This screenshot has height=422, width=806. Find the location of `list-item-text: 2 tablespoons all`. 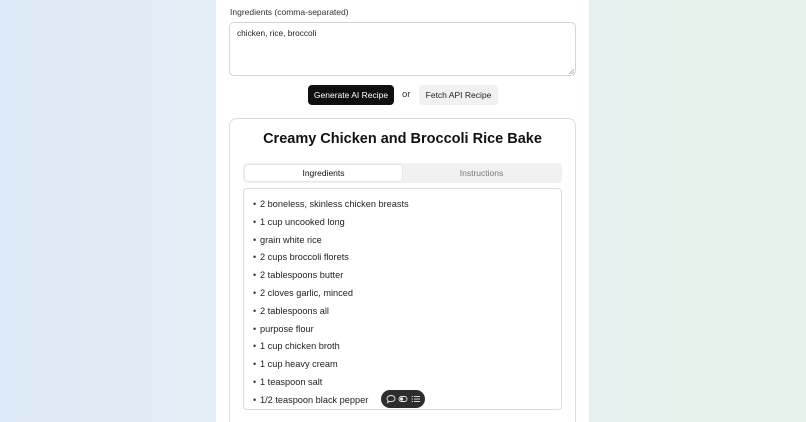

list-item-text: 2 tablespoons all is located at coordinates (294, 310).